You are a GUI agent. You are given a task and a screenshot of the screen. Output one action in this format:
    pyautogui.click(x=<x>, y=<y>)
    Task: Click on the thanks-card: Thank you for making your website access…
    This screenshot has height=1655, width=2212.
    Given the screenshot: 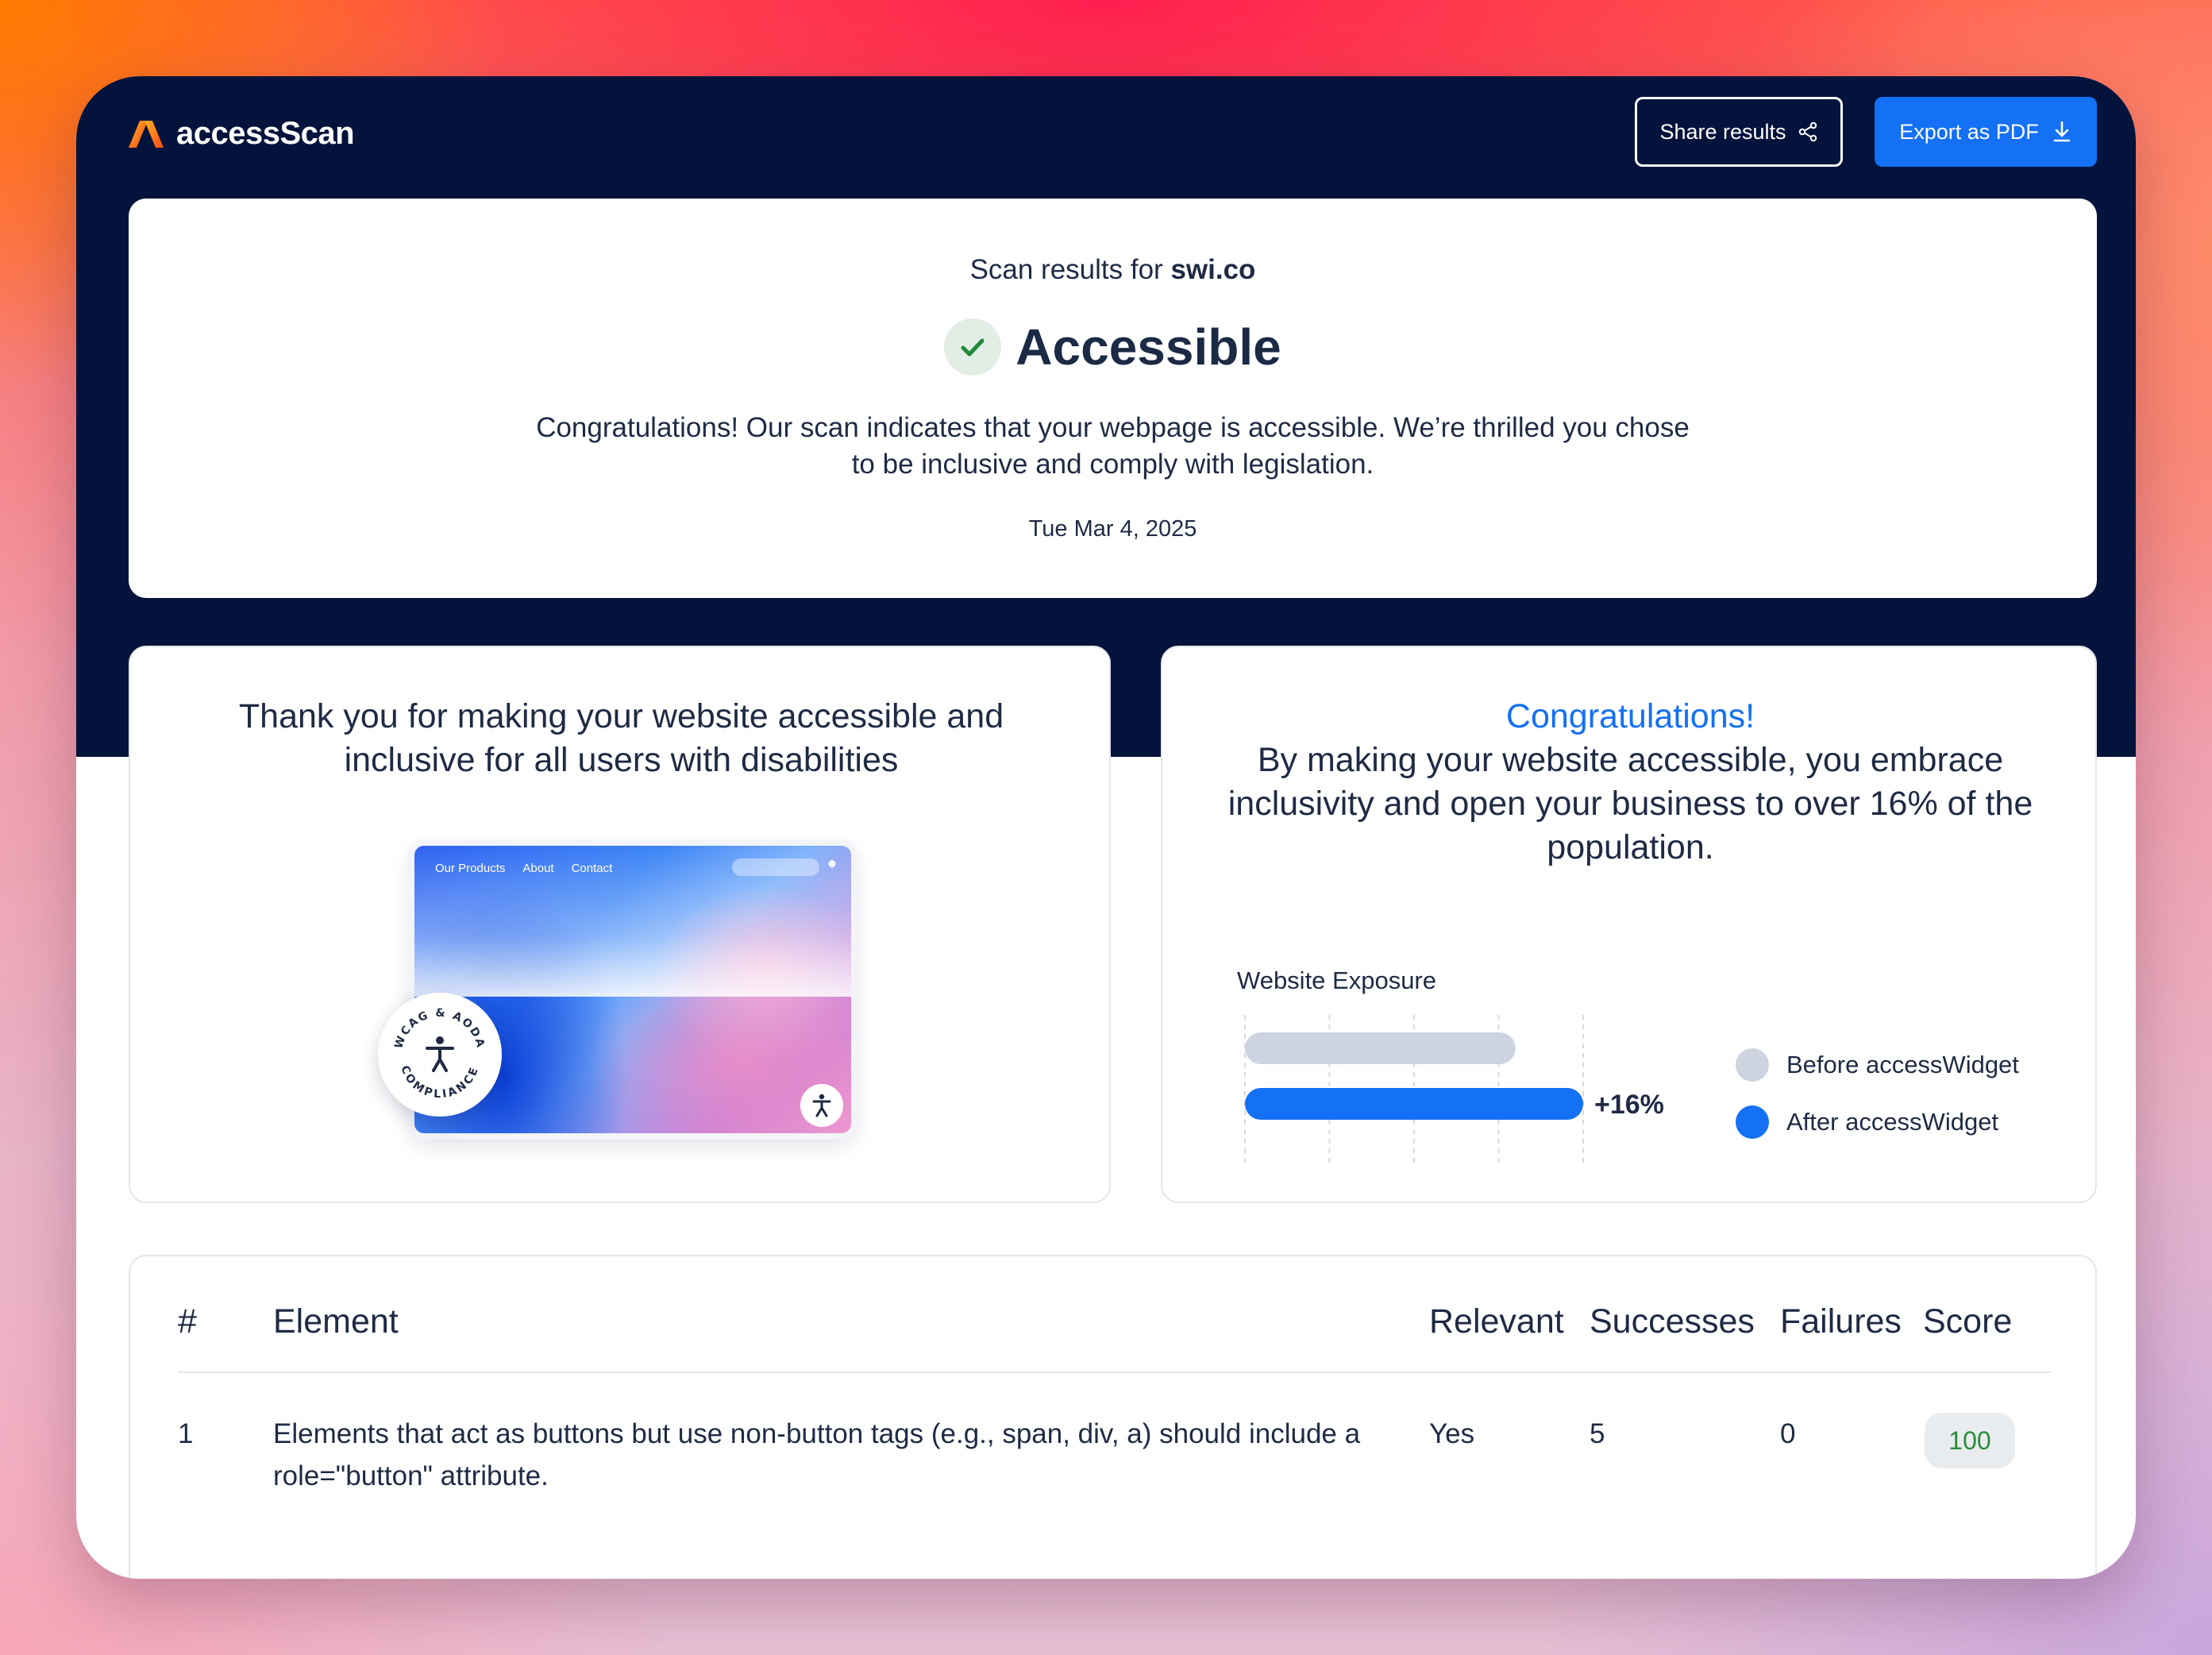 What is the action you would take?
    pyautogui.click(x=620, y=924)
    